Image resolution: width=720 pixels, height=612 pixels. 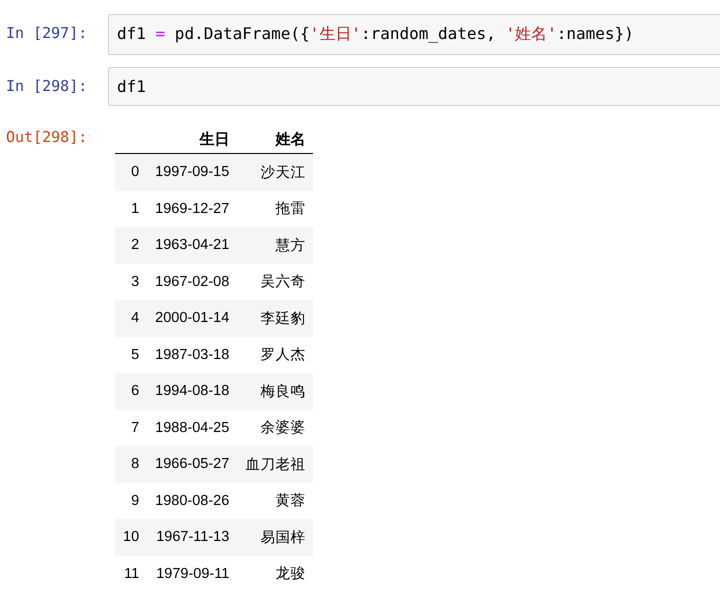 What do you see at coordinates (192, 391) in the screenshot?
I see `table-cell: 1994-08-18` at bounding box center [192, 391].